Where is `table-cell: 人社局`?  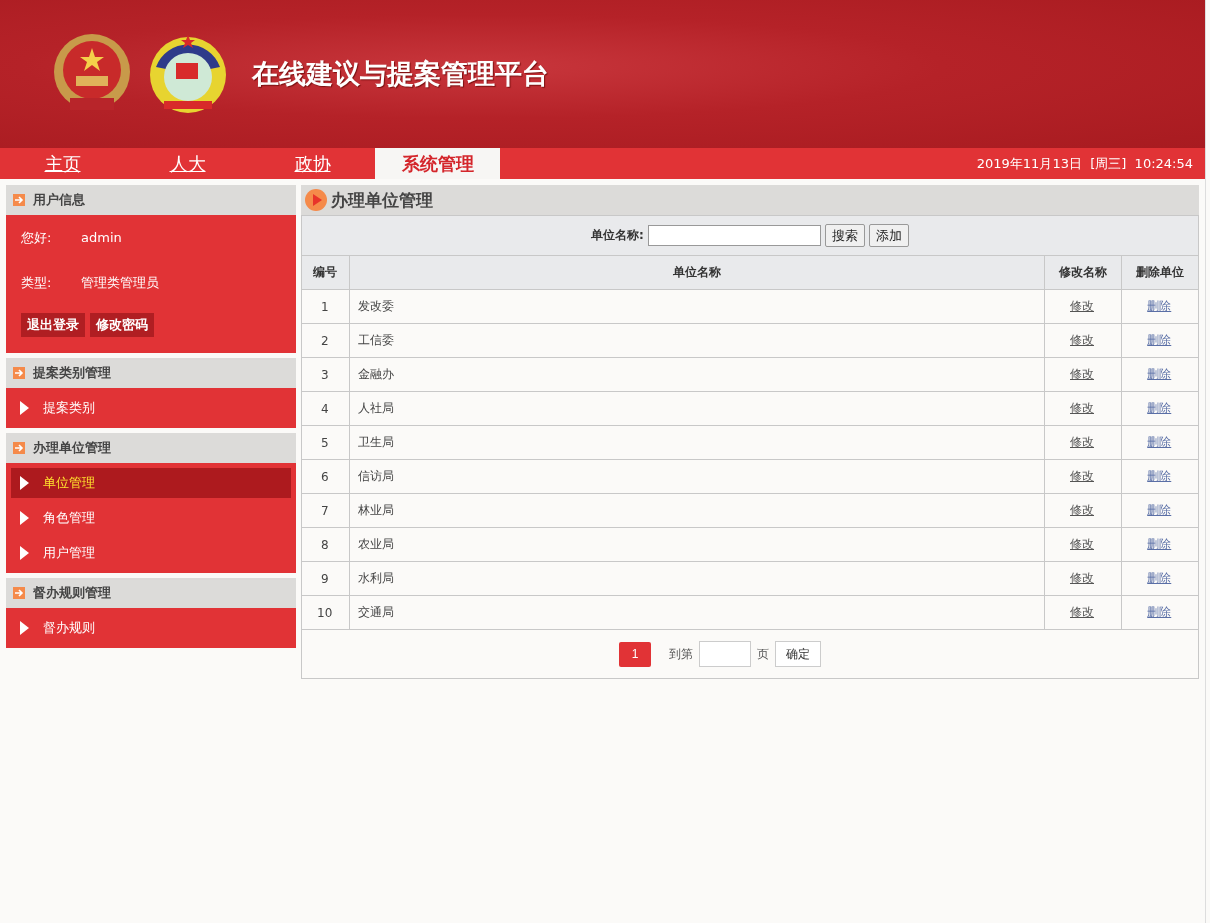
table-cell: 人社局 is located at coordinates (696, 408).